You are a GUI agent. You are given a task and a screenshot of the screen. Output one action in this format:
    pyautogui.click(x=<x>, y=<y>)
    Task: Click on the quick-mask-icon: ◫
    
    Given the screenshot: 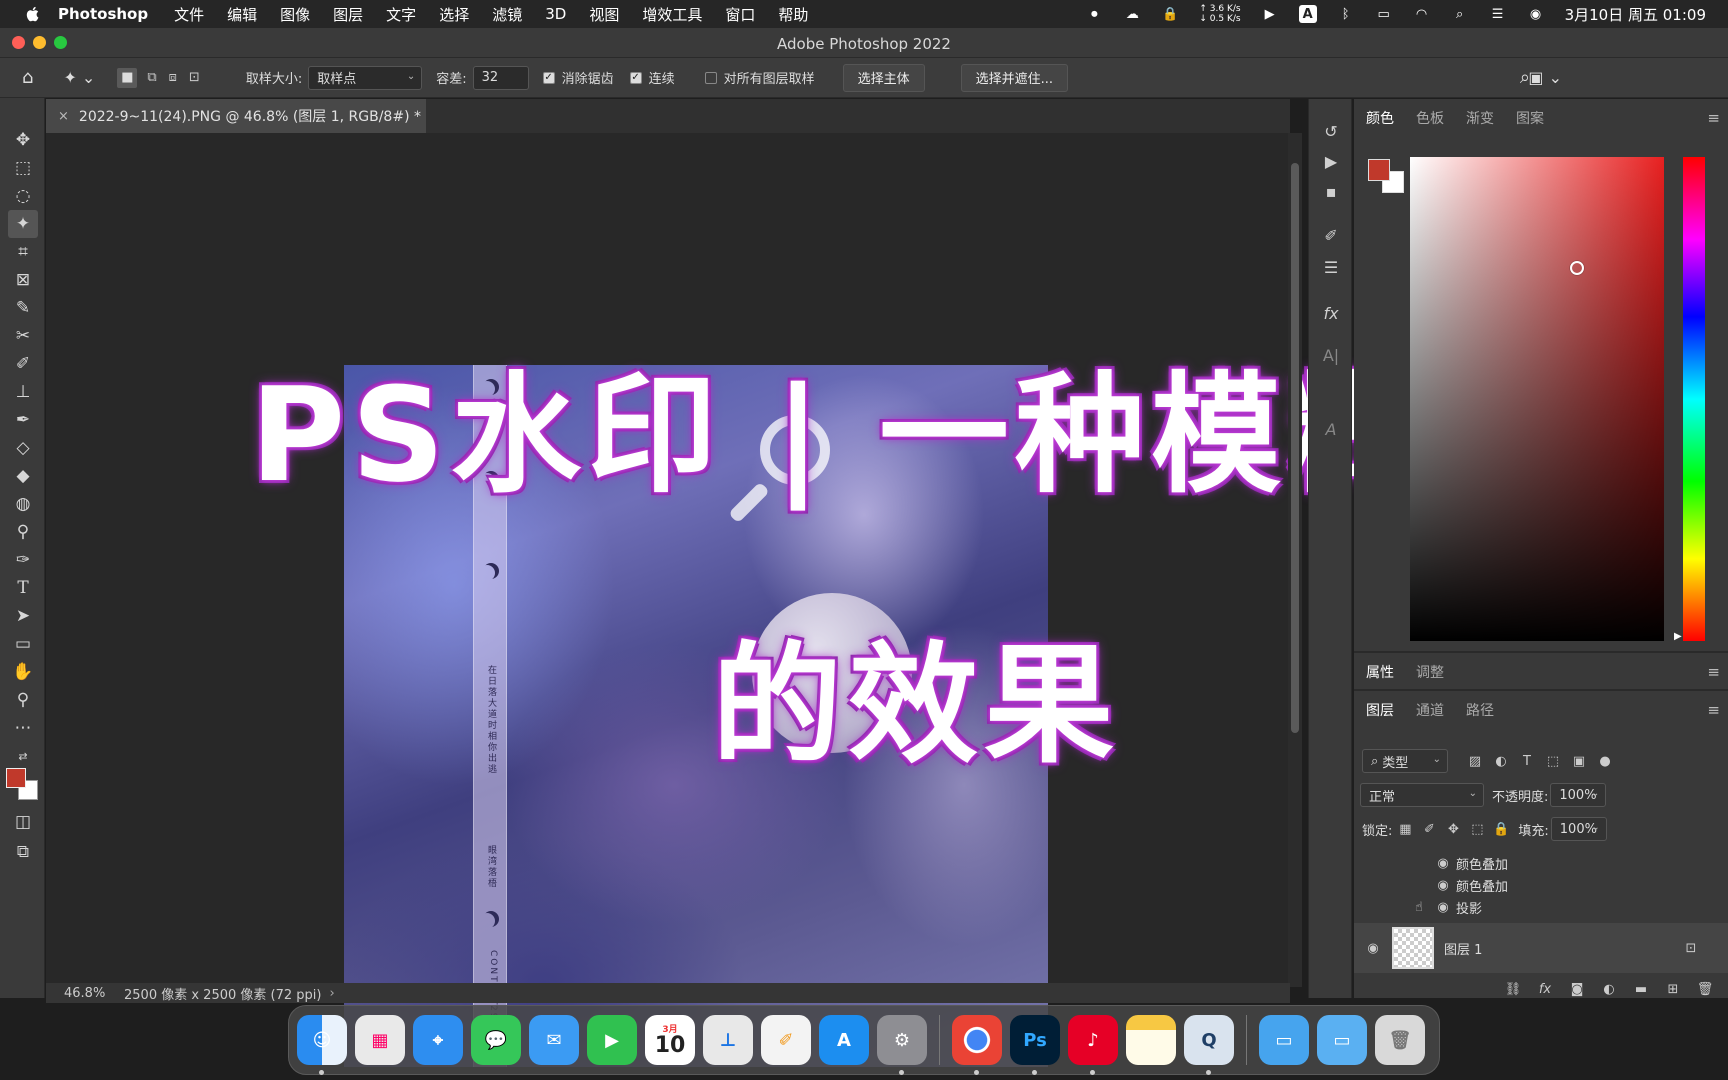 What is the action you would take?
    pyautogui.click(x=23, y=822)
    